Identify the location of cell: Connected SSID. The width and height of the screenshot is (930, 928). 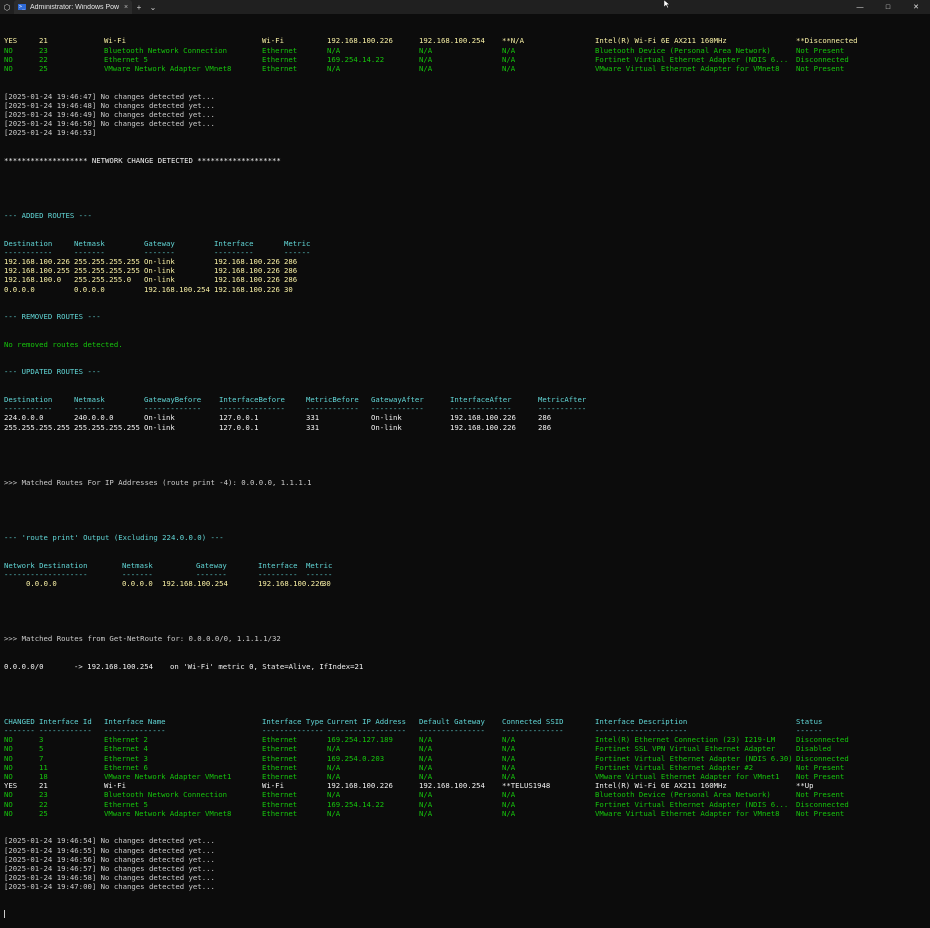
(533, 721).